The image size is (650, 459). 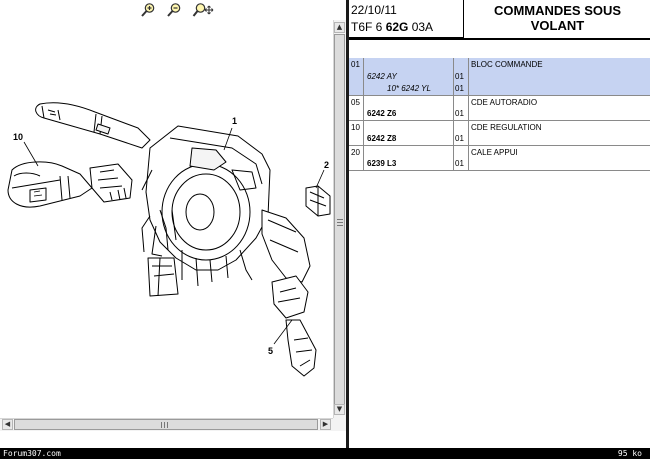 I want to click on page-title: COMMANDES SOUS VOLANT, so click(x=557, y=18).